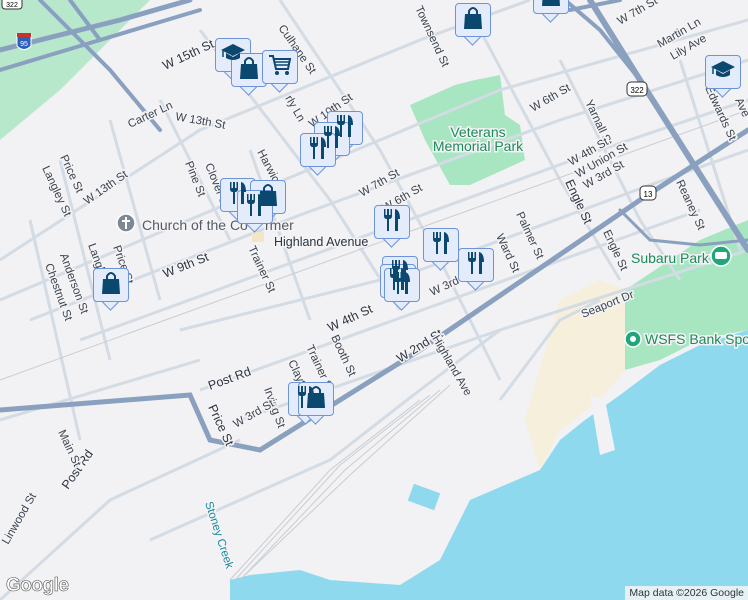 Image resolution: width=748 pixels, height=600 pixels. I want to click on svg-text: 13, so click(648, 194).